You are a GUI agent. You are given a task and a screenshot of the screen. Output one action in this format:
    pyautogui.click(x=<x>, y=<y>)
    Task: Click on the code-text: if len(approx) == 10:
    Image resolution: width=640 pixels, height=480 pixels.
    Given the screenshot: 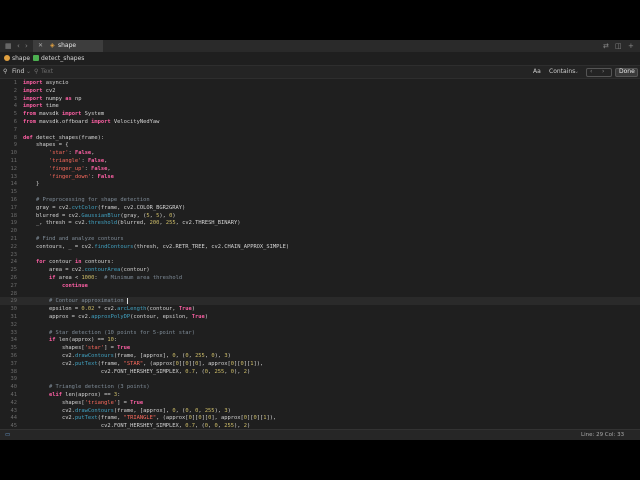 What is the action you would take?
    pyautogui.click(x=83, y=340)
    